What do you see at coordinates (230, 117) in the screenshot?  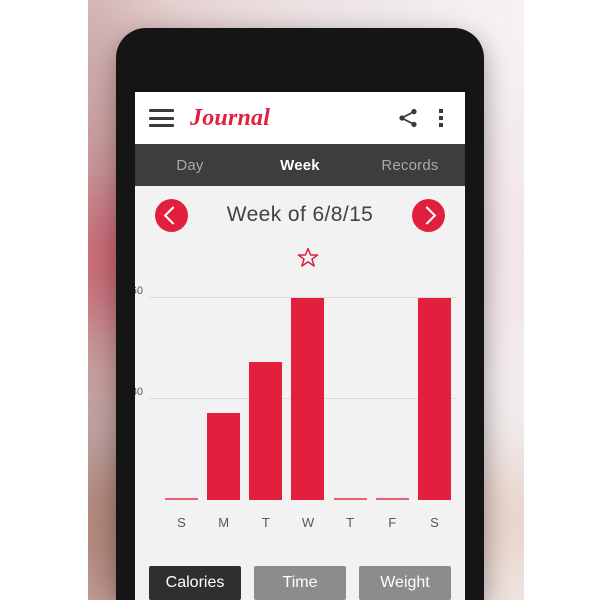 I see `app-title: Journal` at bounding box center [230, 117].